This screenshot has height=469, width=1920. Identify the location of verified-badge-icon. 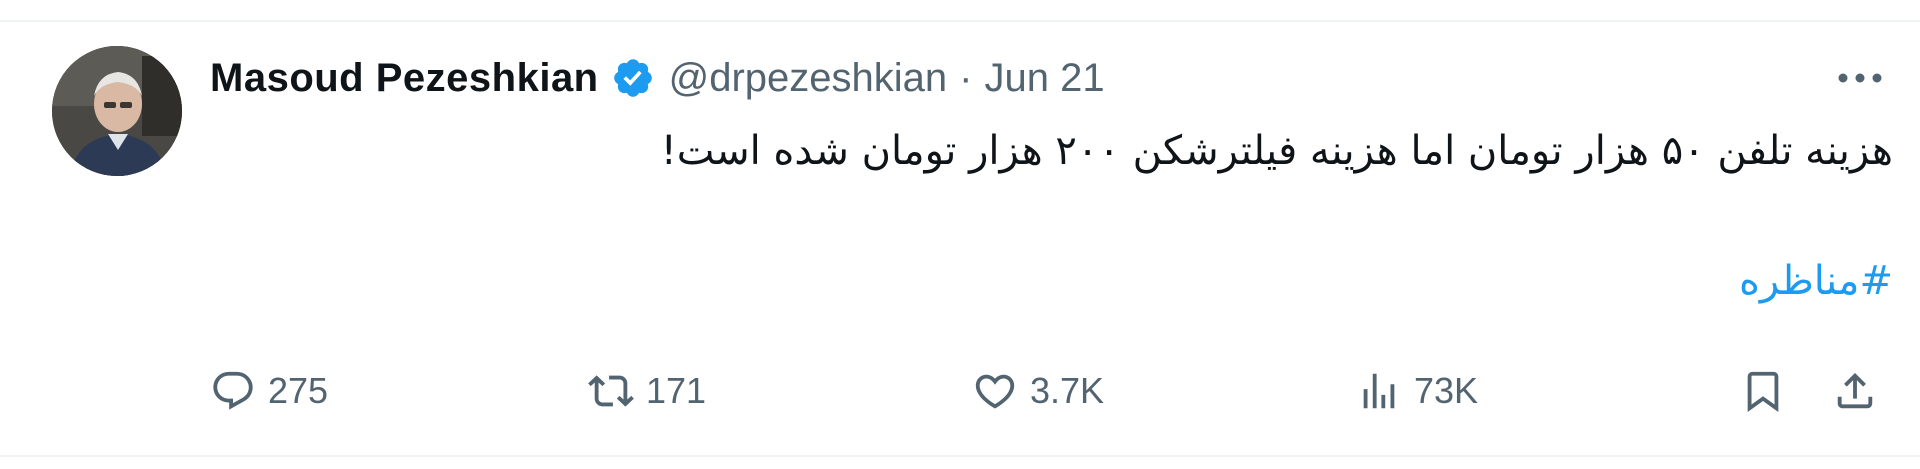
(633, 78).